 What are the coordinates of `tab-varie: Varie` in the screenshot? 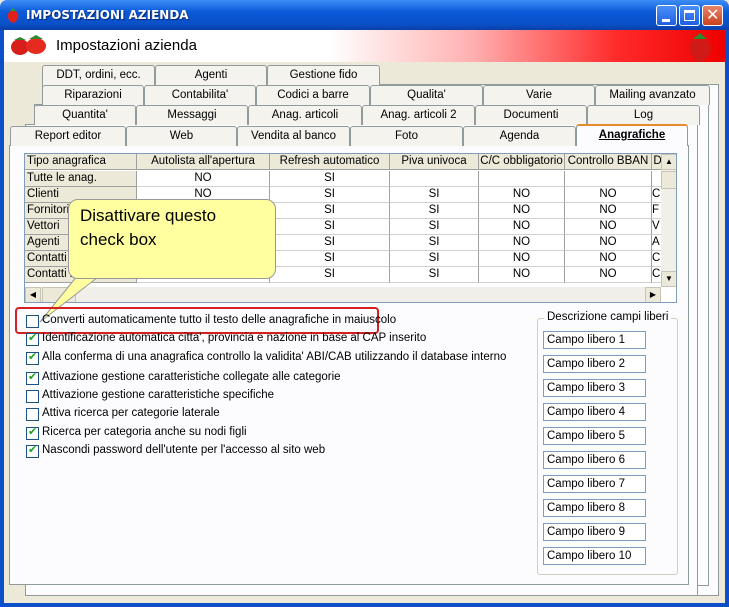 It's located at (539, 95).